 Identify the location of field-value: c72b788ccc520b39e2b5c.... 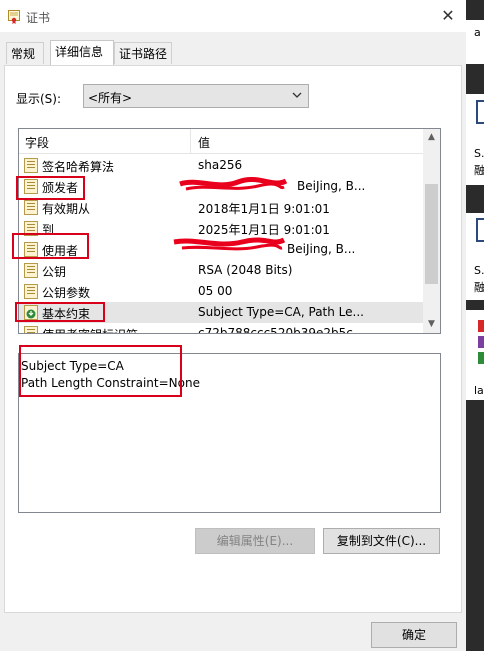
(281, 330).